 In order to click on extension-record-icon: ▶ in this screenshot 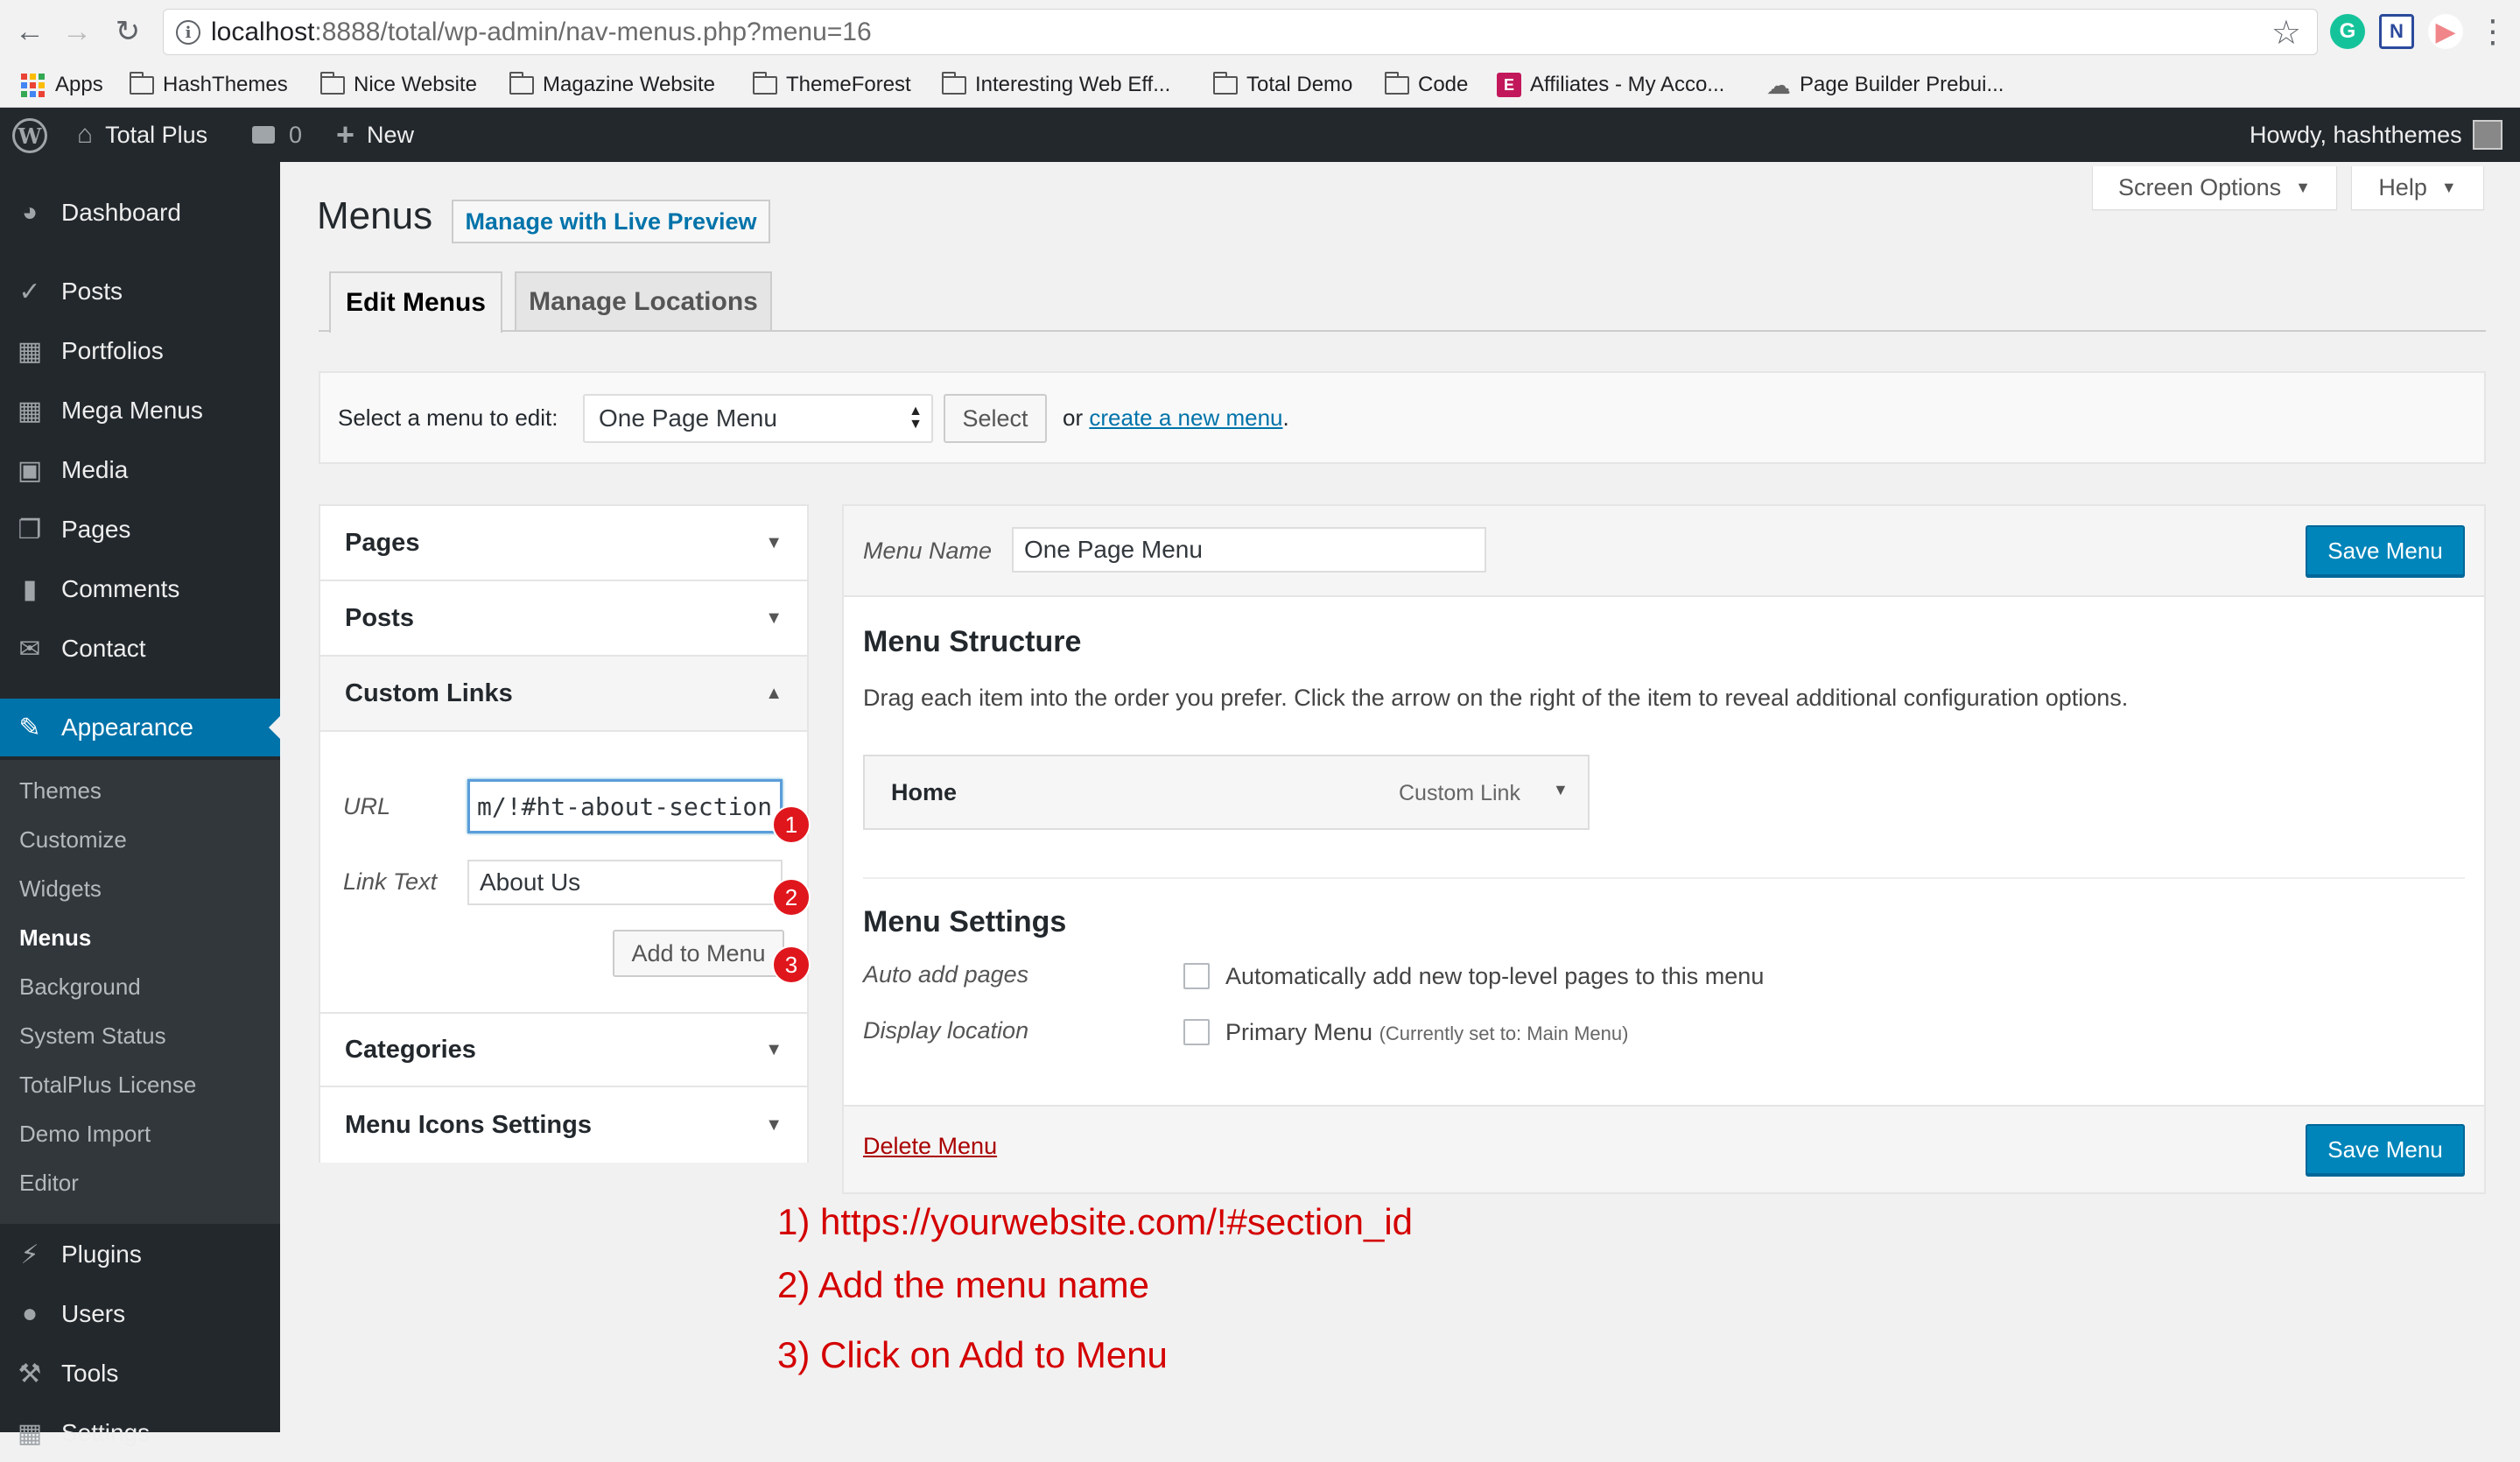, I will do `click(2445, 32)`.